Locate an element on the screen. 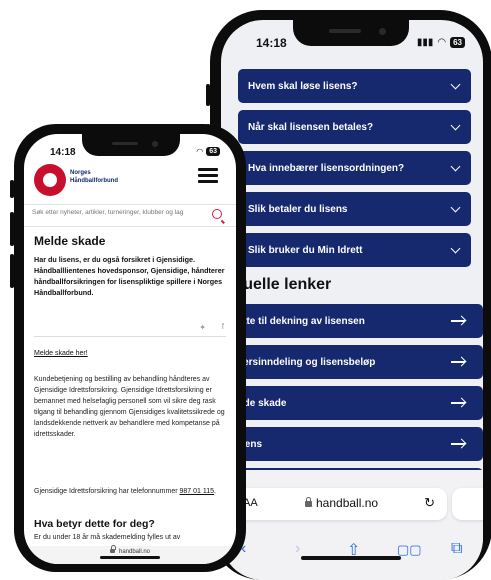  status-bar: 14:18 ▮▮▮ ◠ 63 is located at coordinates (352, 40).